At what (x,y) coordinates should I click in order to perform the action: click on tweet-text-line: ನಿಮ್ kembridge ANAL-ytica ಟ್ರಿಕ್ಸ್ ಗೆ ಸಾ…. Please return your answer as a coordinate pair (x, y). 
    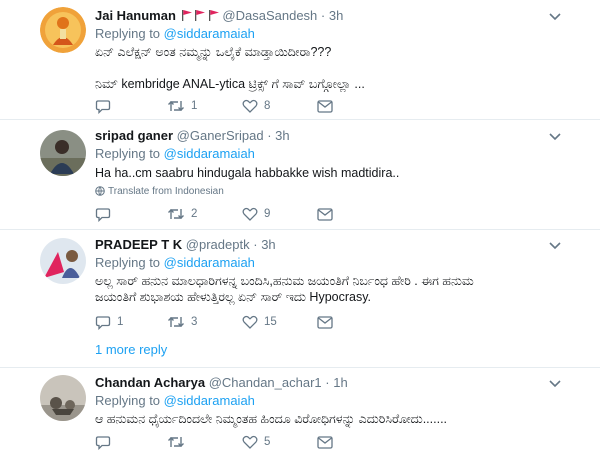
    Looking at the image, I should click on (230, 84).